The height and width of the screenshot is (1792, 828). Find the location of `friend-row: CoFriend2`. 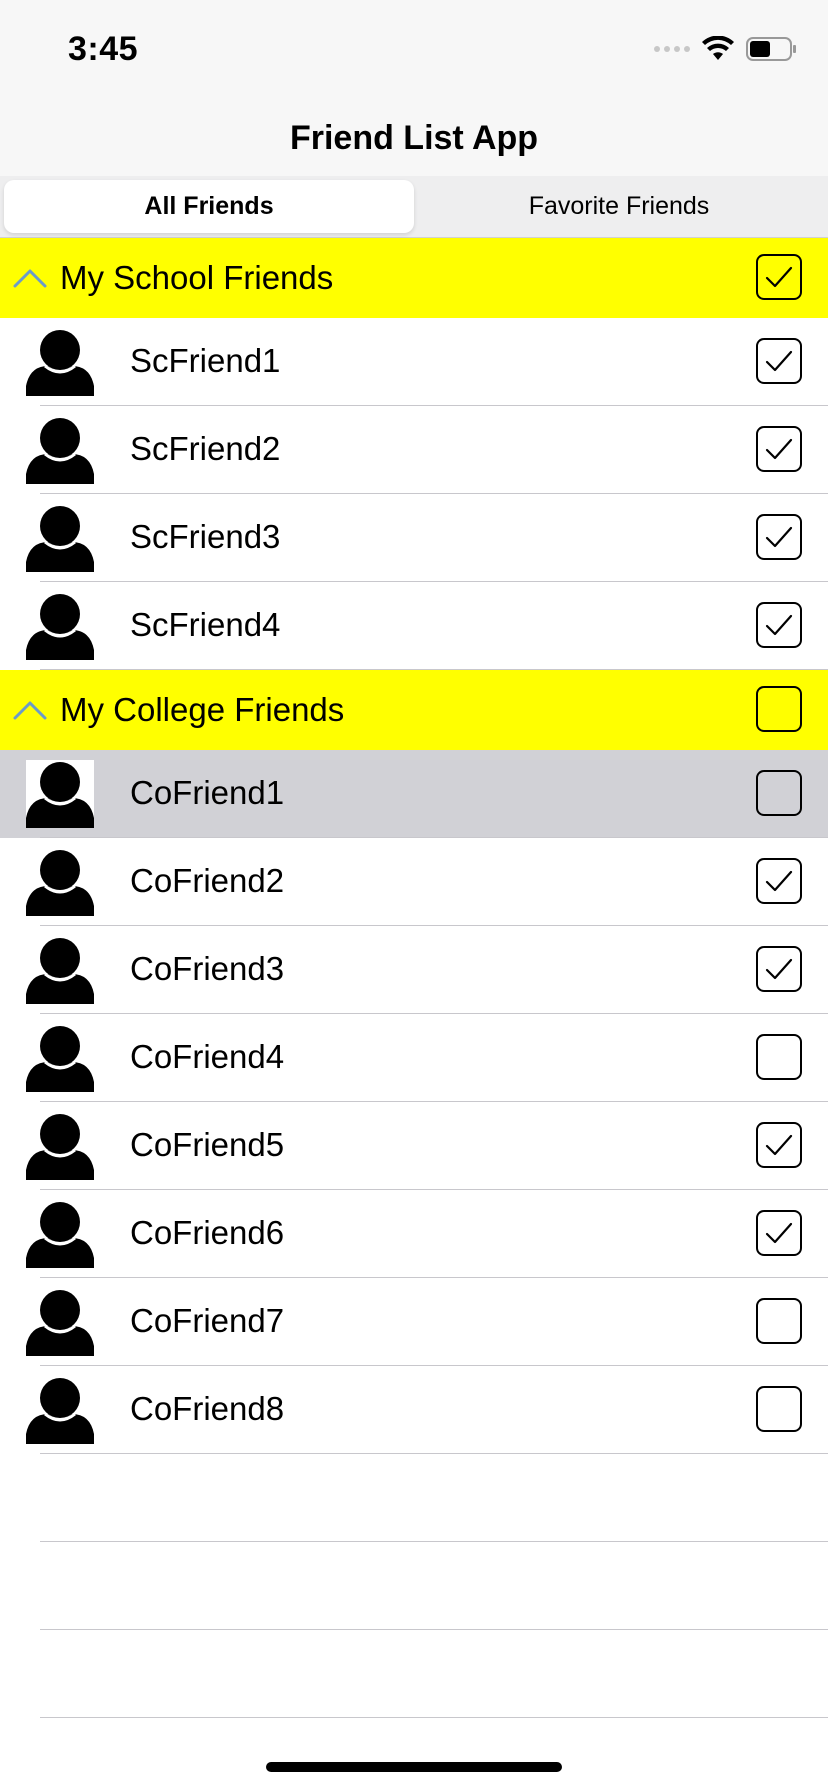

friend-row: CoFriend2 is located at coordinates (414, 882).